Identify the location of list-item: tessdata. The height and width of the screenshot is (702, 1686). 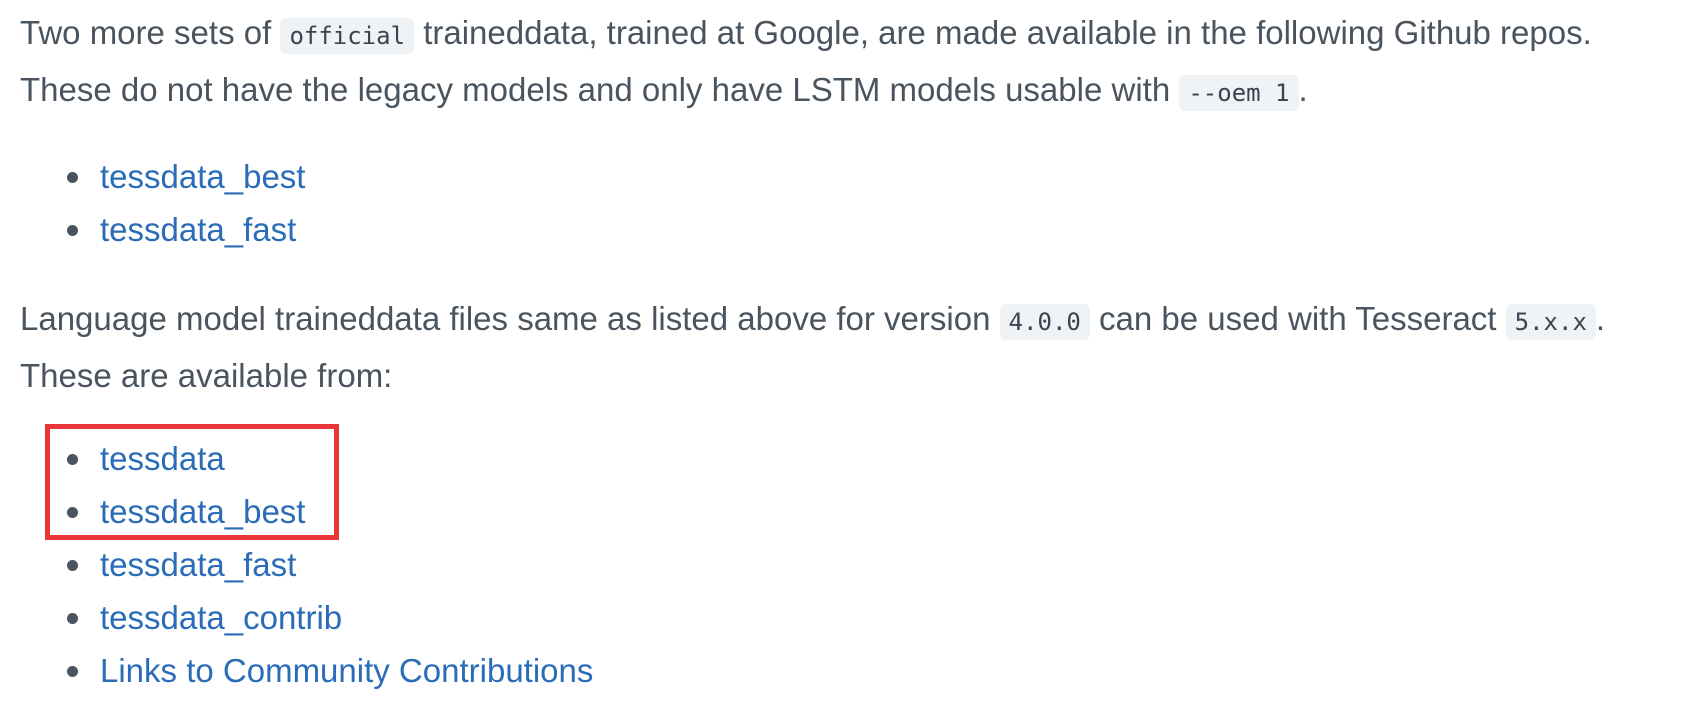
(868, 458).